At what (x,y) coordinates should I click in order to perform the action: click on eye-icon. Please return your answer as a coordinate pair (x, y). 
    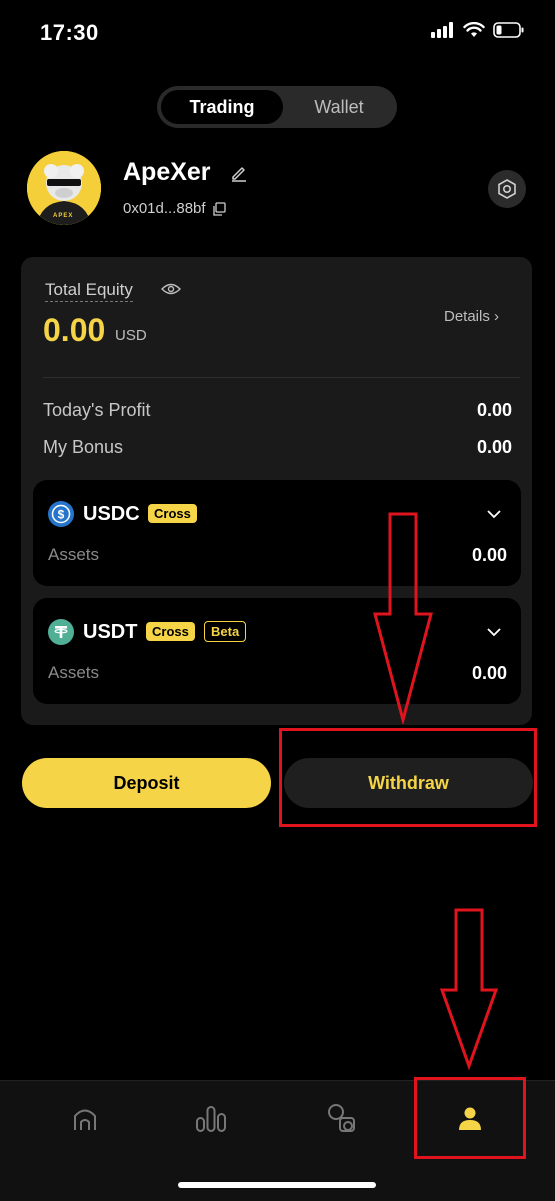
    Looking at the image, I should click on (171, 289).